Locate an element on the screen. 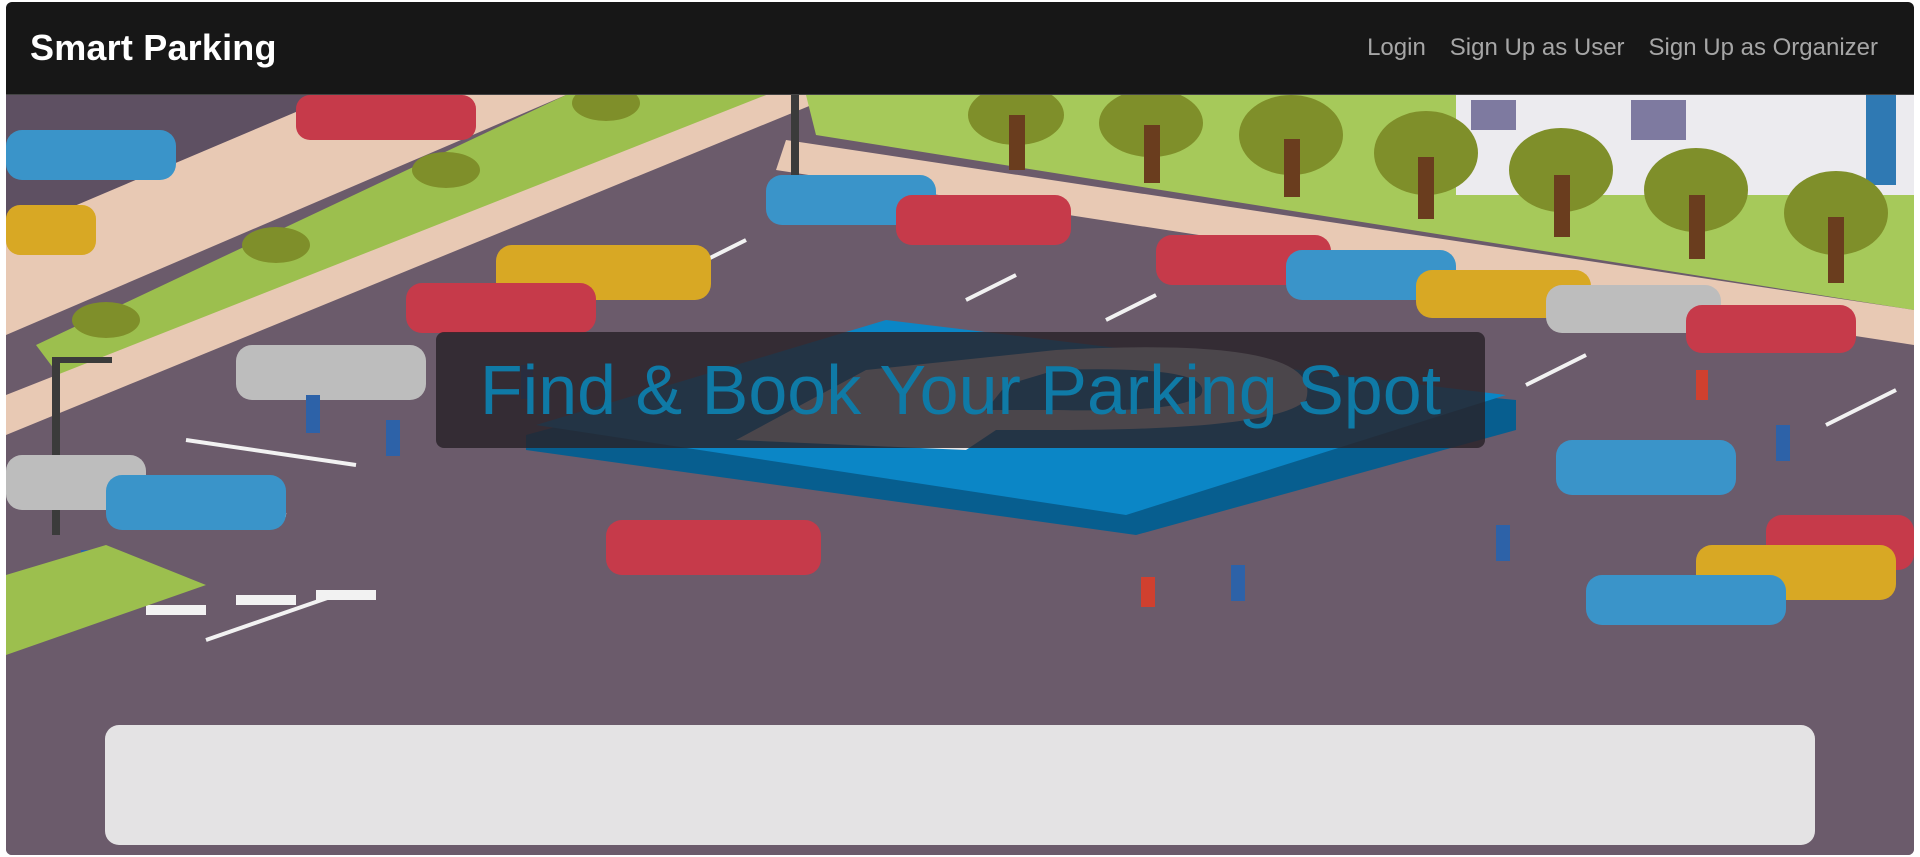 This screenshot has width=1920, height=857. hero-headline-box: Find & Book Your Parking Spot is located at coordinates (960, 390).